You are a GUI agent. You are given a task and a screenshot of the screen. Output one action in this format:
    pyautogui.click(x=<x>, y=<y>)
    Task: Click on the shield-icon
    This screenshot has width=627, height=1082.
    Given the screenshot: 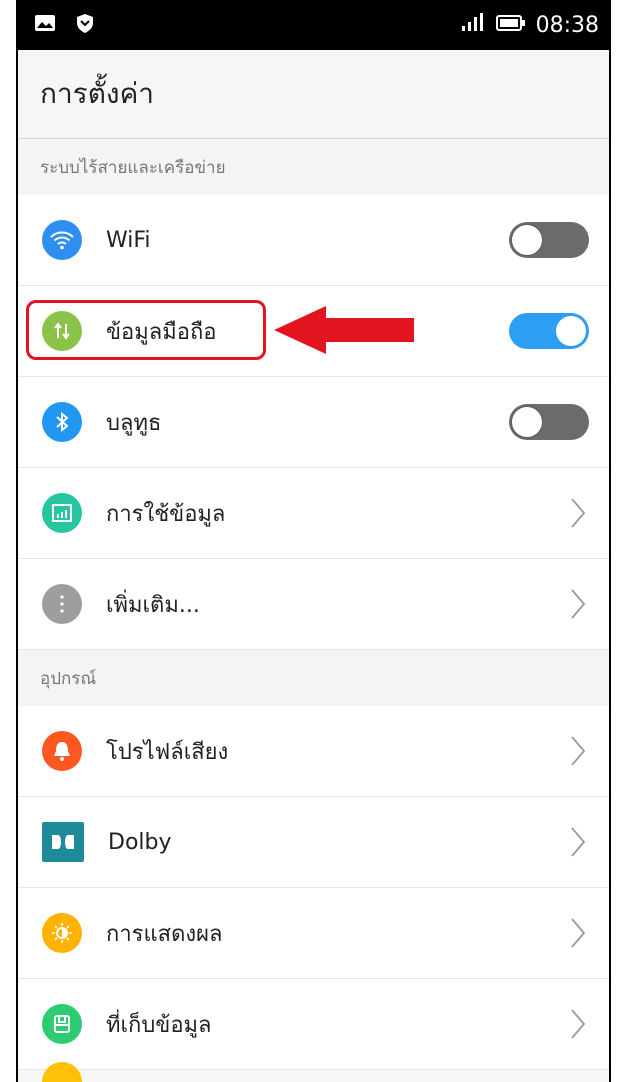 What is the action you would take?
    pyautogui.click(x=85, y=25)
    